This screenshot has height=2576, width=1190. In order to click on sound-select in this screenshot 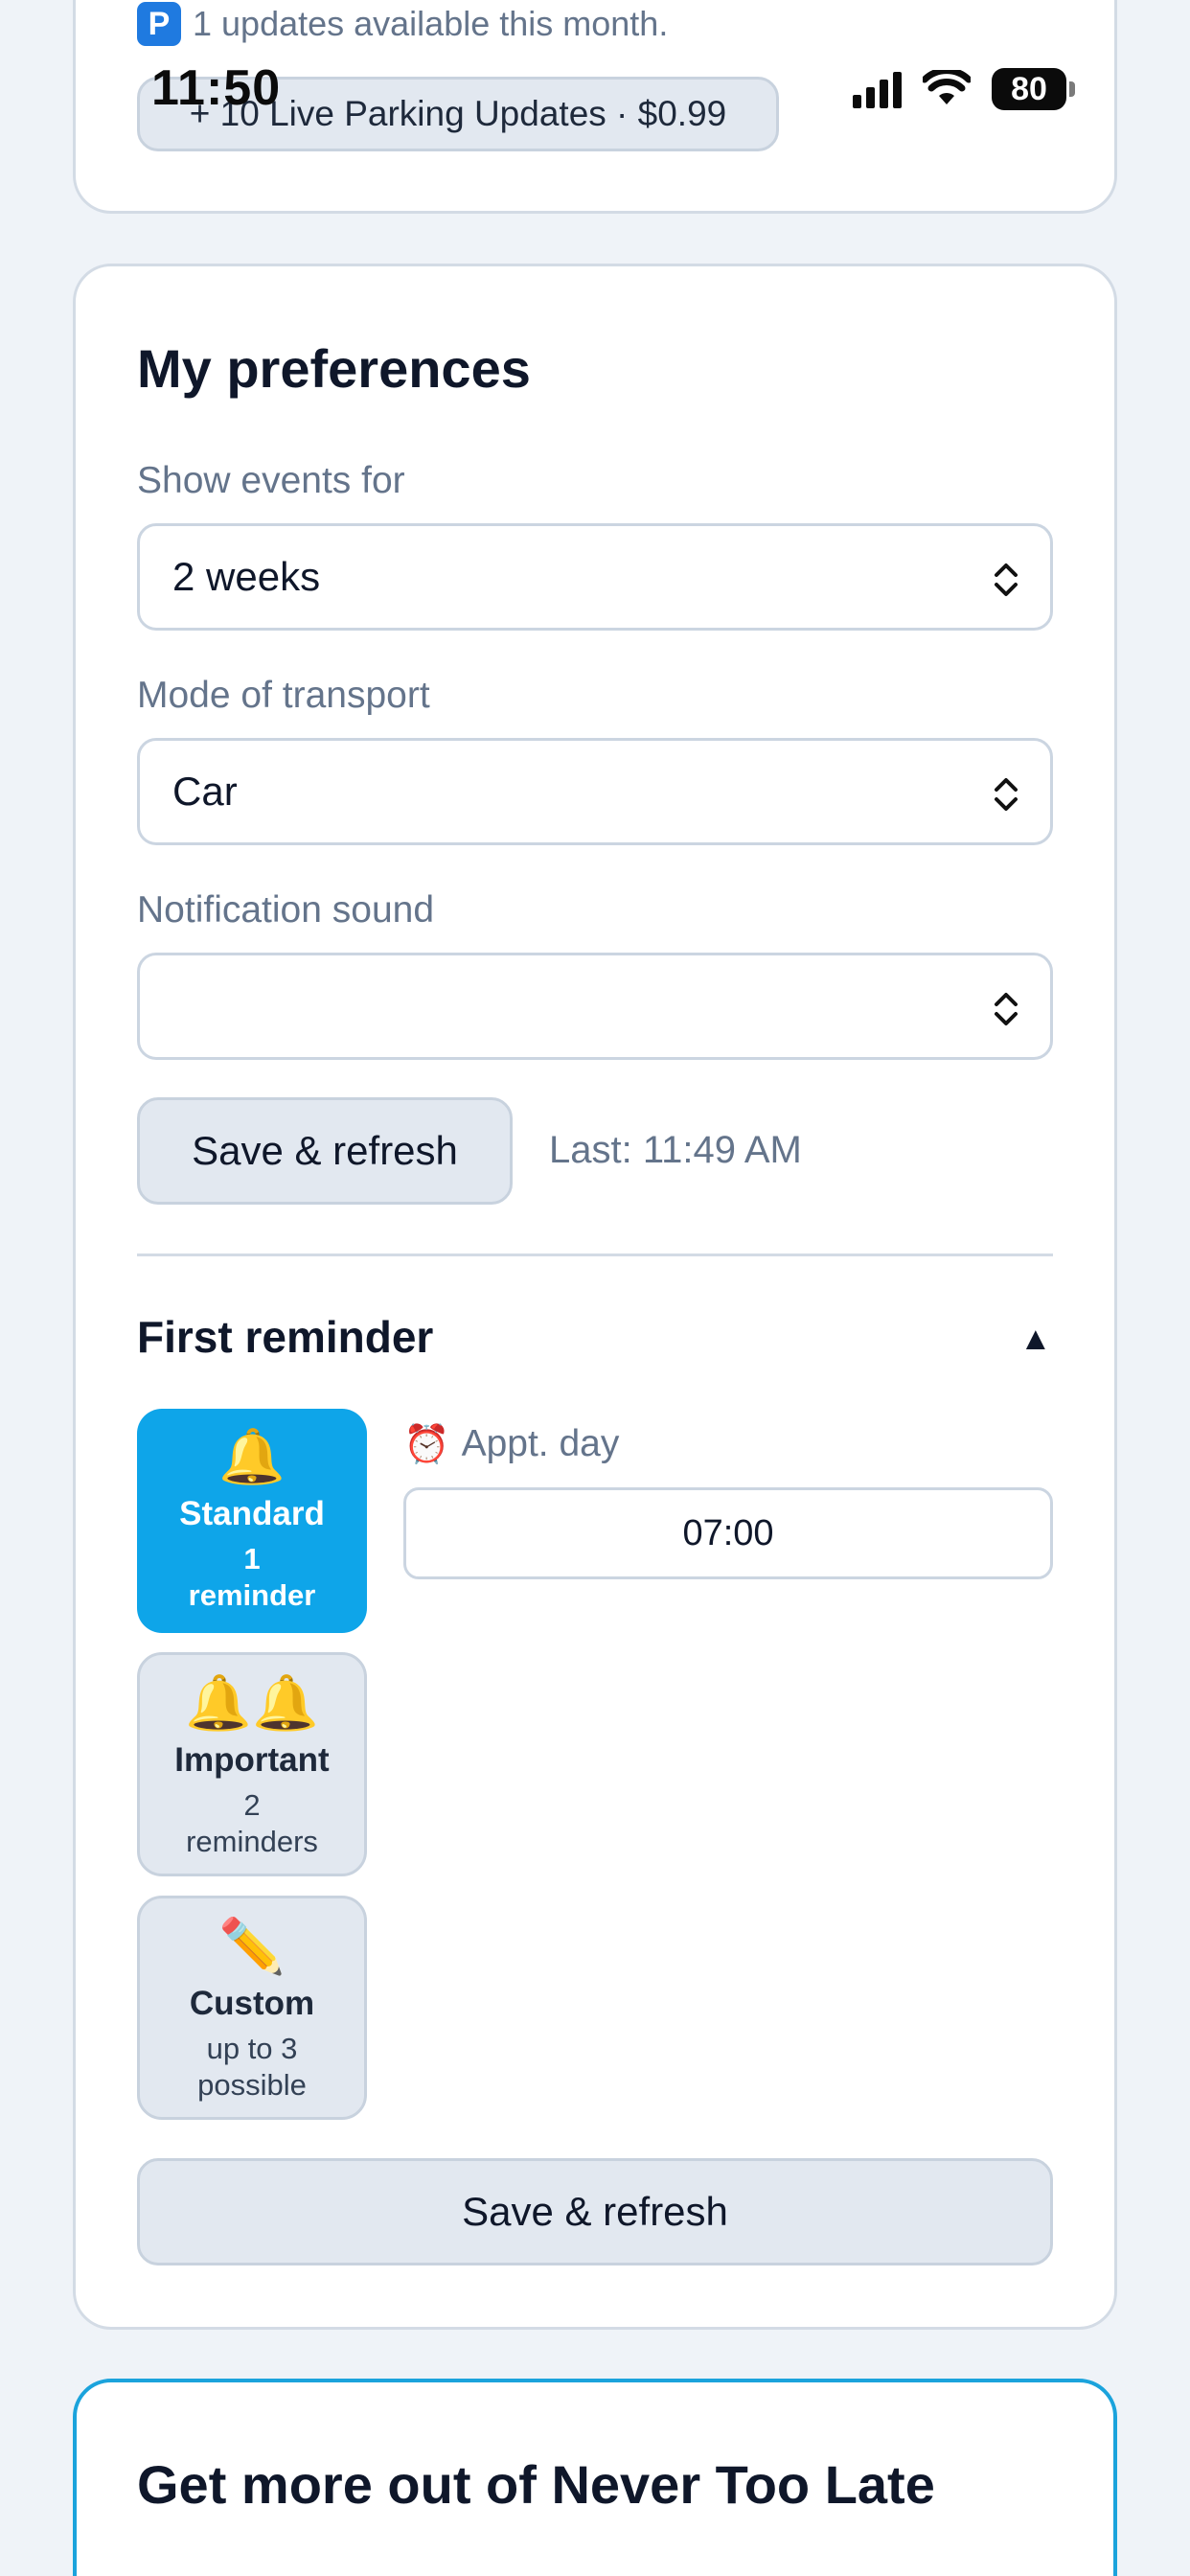, I will do `click(595, 1006)`.